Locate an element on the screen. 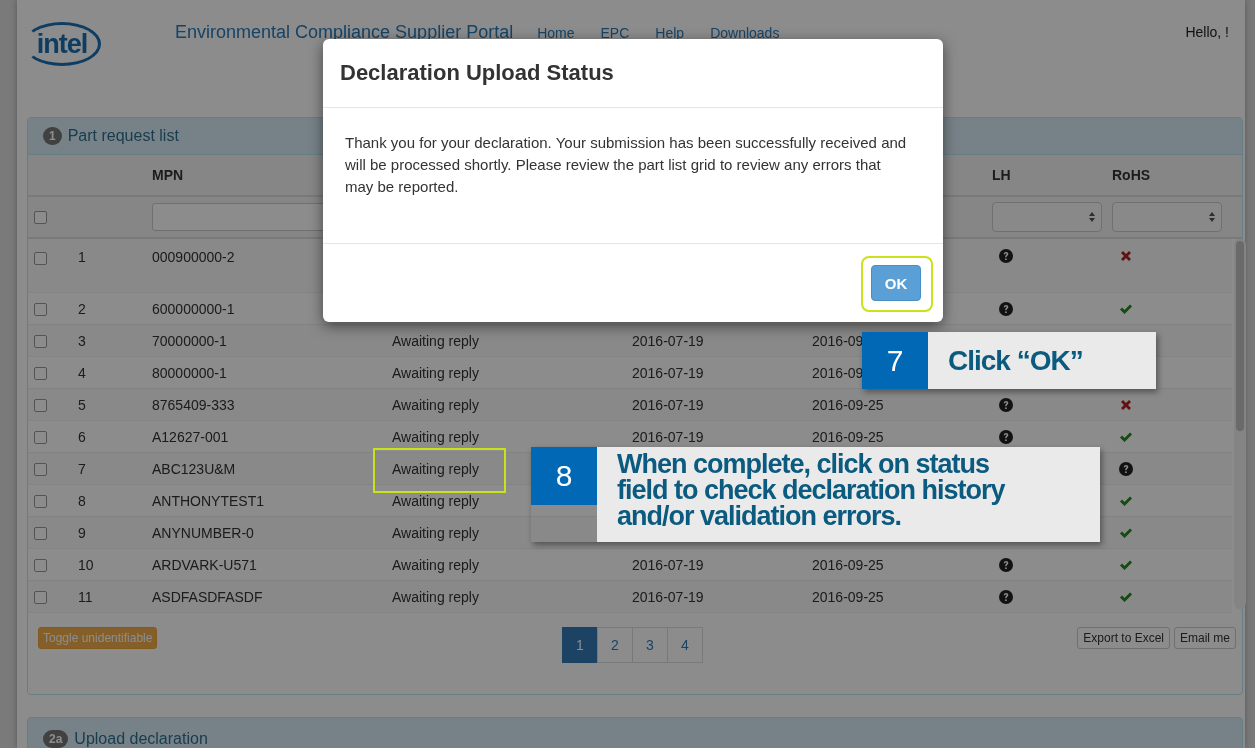  modal-title: Declaration Upload Status is located at coordinates (477, 73).